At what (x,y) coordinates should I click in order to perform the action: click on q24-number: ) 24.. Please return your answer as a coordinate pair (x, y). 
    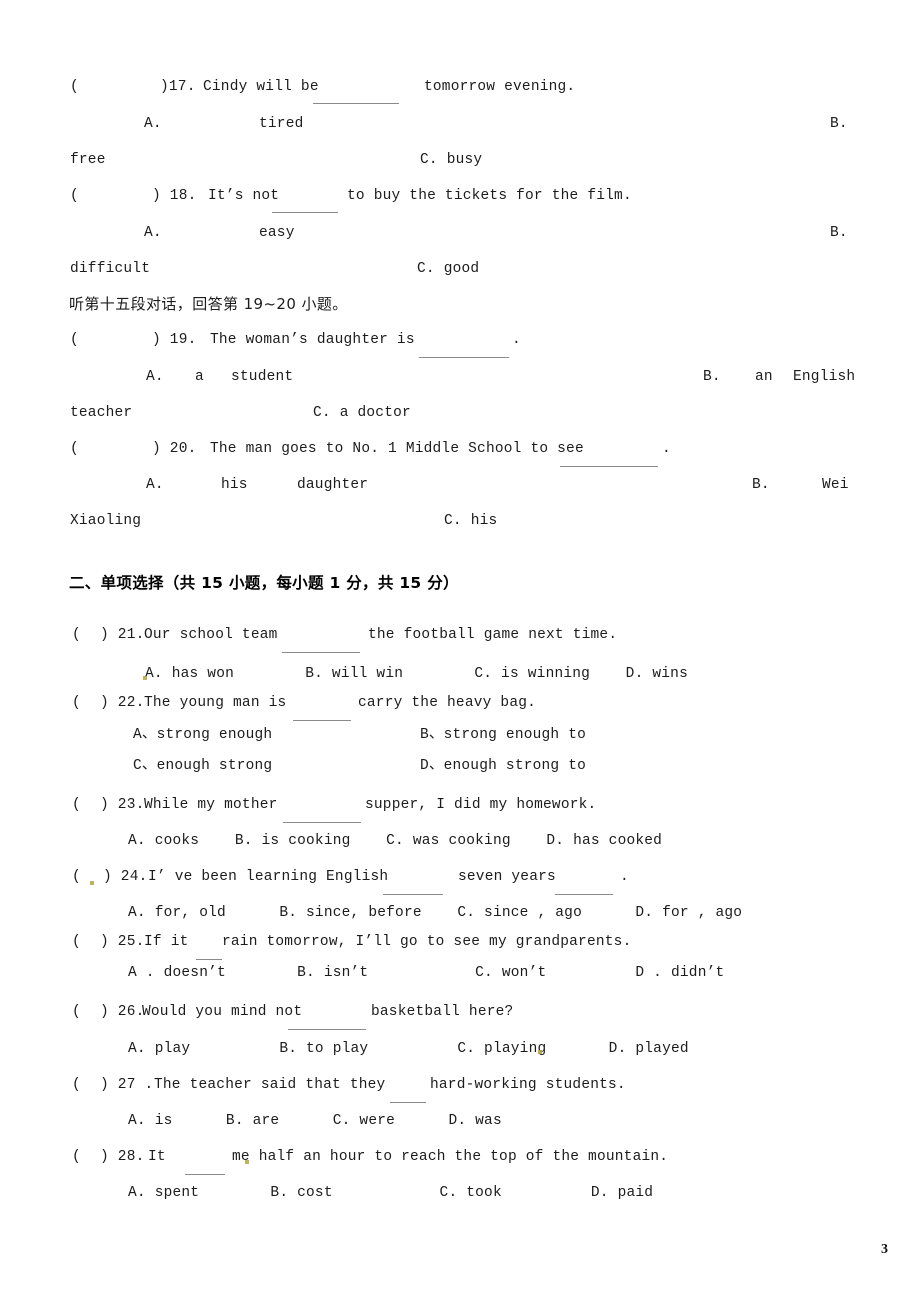
    Looking at the image, I should click on (125, 877).